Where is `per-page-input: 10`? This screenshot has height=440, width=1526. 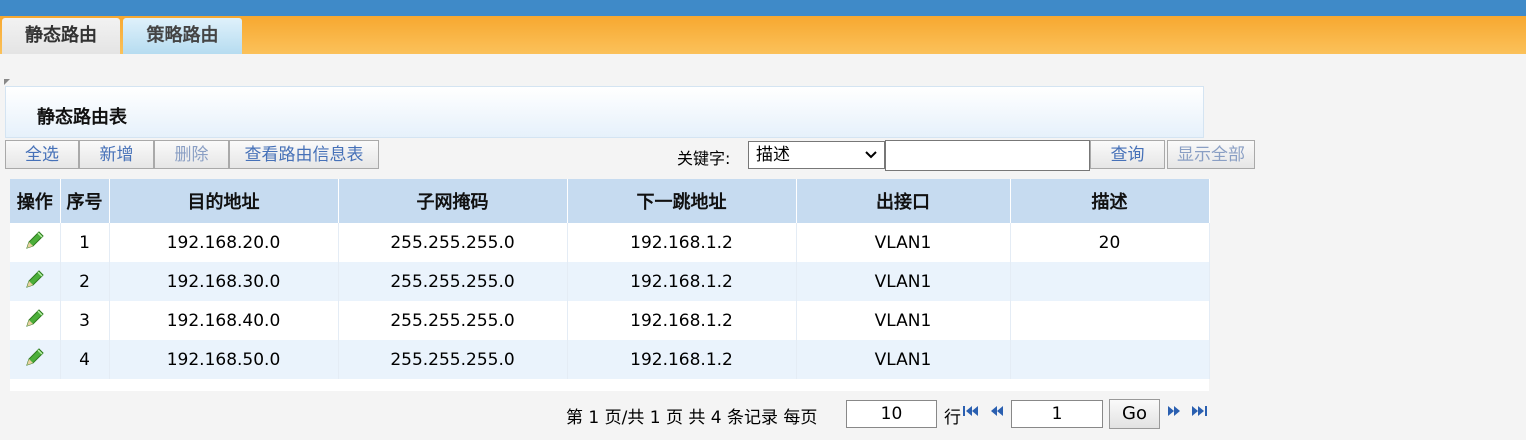 per-page-input: 10 is located at coordinates (891, 414).